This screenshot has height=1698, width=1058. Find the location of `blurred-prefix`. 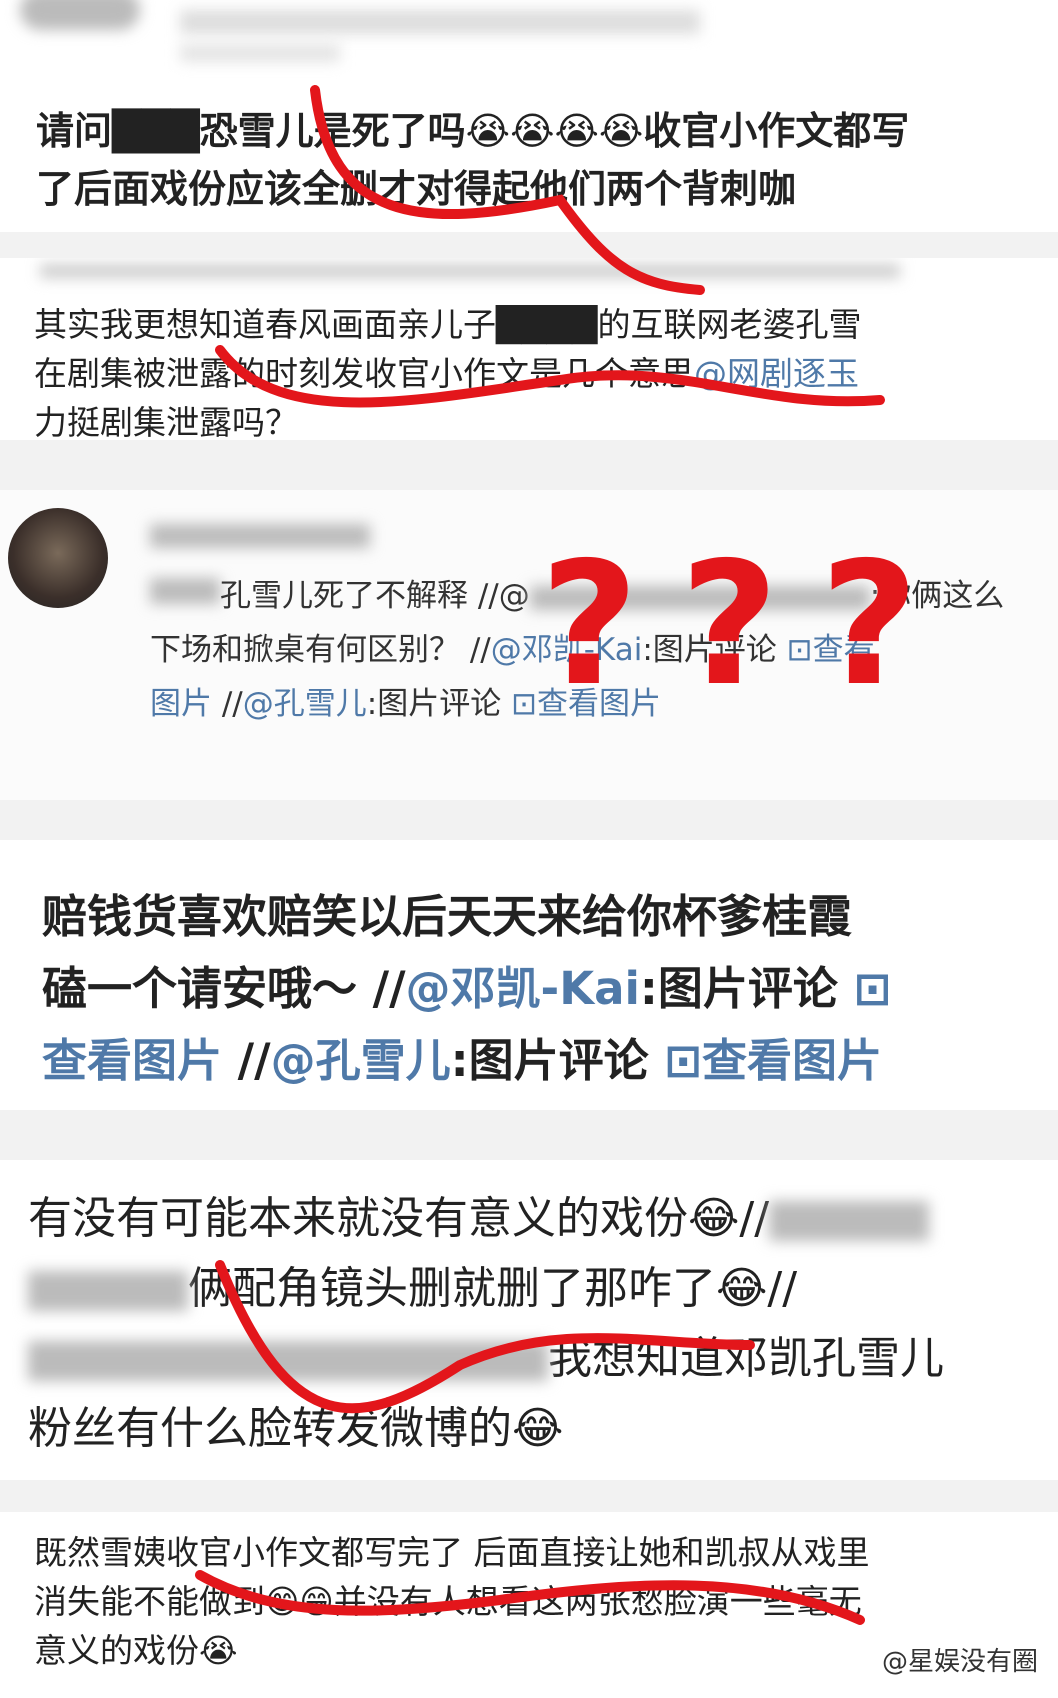

blurred-prefix is located at coordinates (185, 591).